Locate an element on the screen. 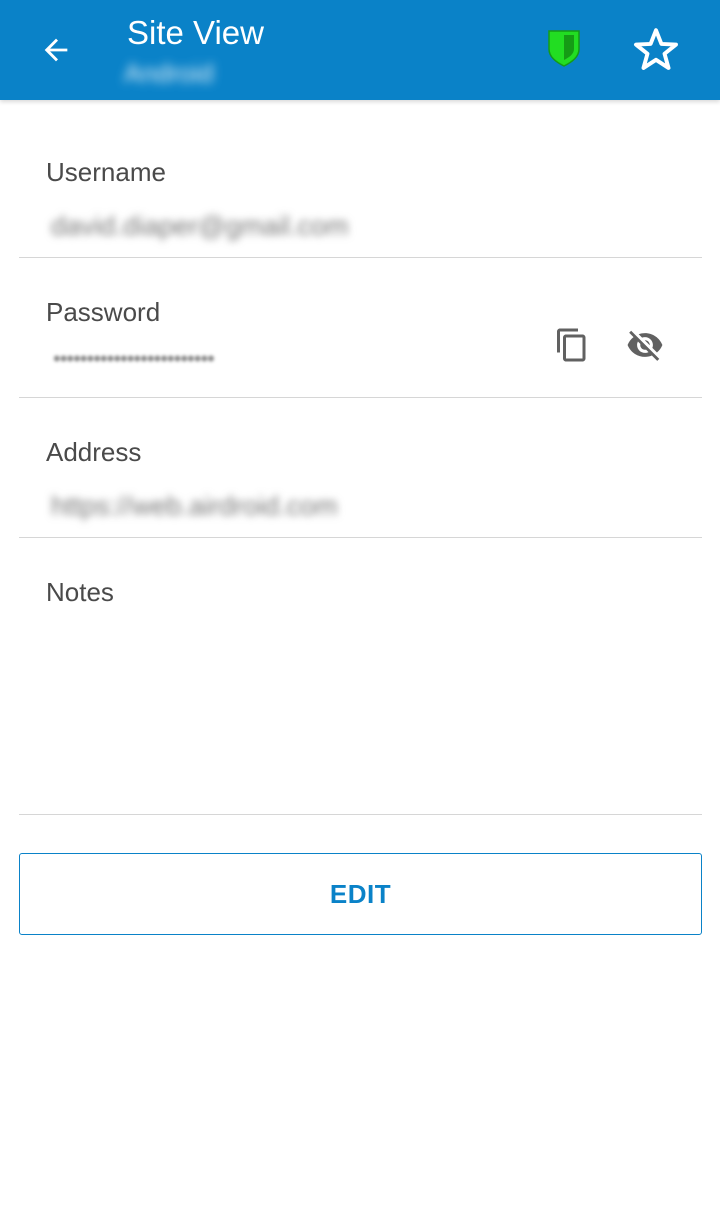 This screenshot has width=720, height=1232. address-label: Address is located at coordinates (94, 452).